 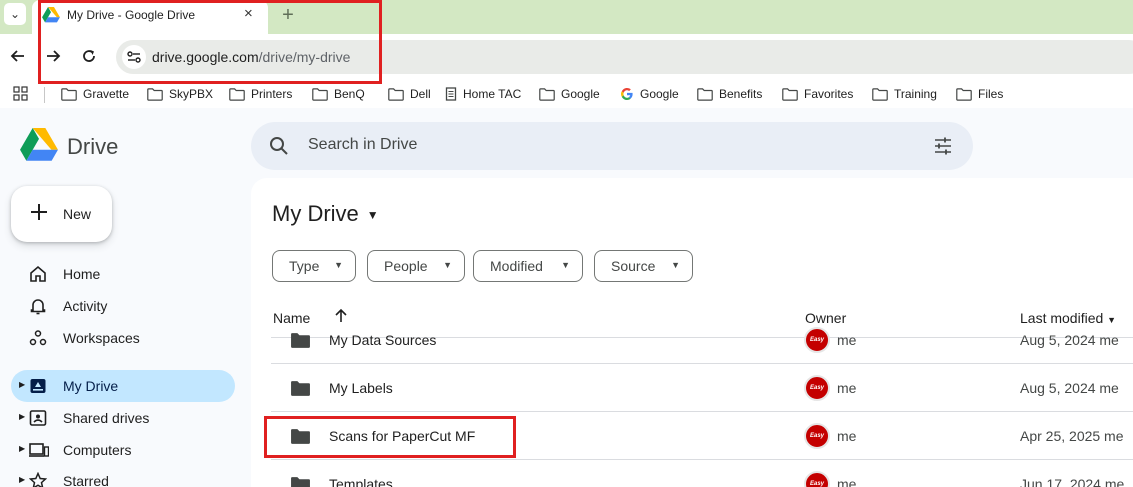 What do you see at coordinates (131, 15) in the screenshot?
I see `tab-title: My Drive - Google Drive` at bounding box center [131, 15].